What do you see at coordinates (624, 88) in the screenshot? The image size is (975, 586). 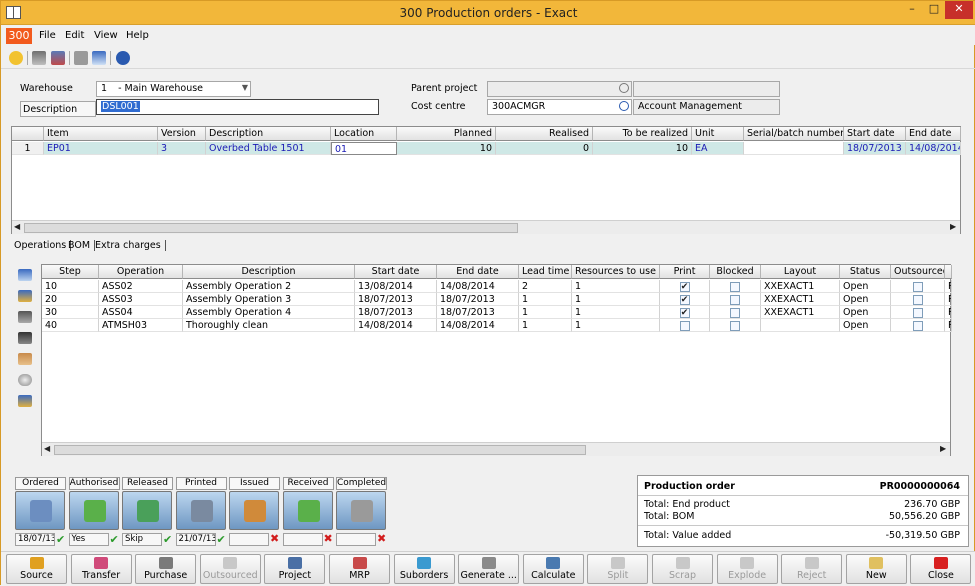 I see `lookup-icon` at bounding box center [624, 88].